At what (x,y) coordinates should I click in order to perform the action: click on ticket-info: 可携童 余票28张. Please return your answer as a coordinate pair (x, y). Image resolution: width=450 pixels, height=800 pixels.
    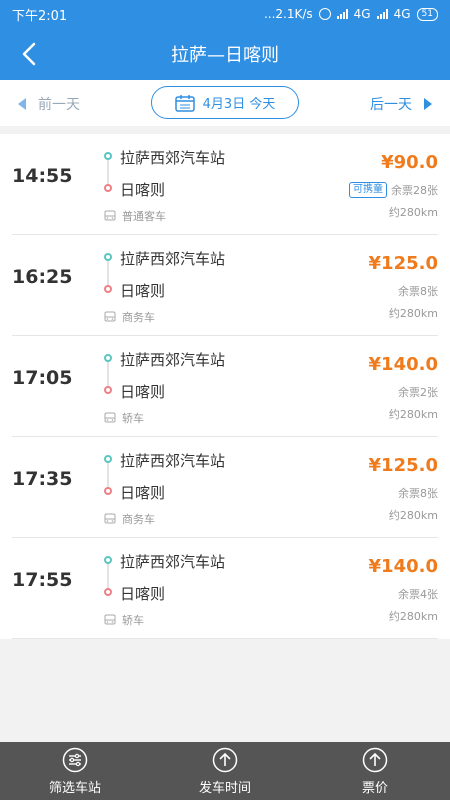
    Looking at the image, I should click on (393, 190).